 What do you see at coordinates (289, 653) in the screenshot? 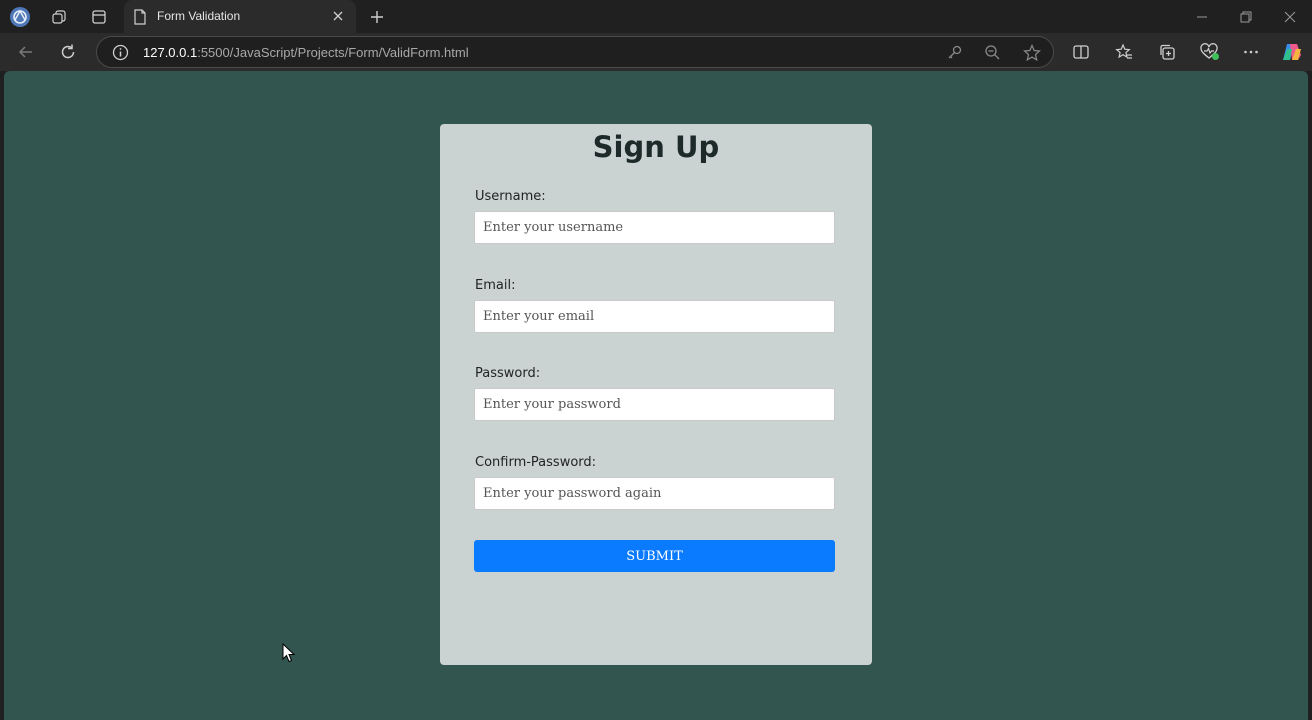
I see `mouse-cursor-icon` at bounding box center [289, 653].